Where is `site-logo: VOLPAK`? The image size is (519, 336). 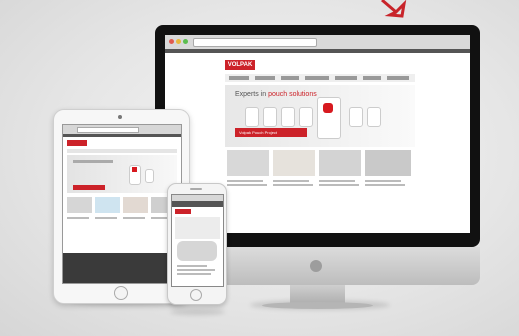
site-logo: VOLPAK is located at coordinates (240, 65).